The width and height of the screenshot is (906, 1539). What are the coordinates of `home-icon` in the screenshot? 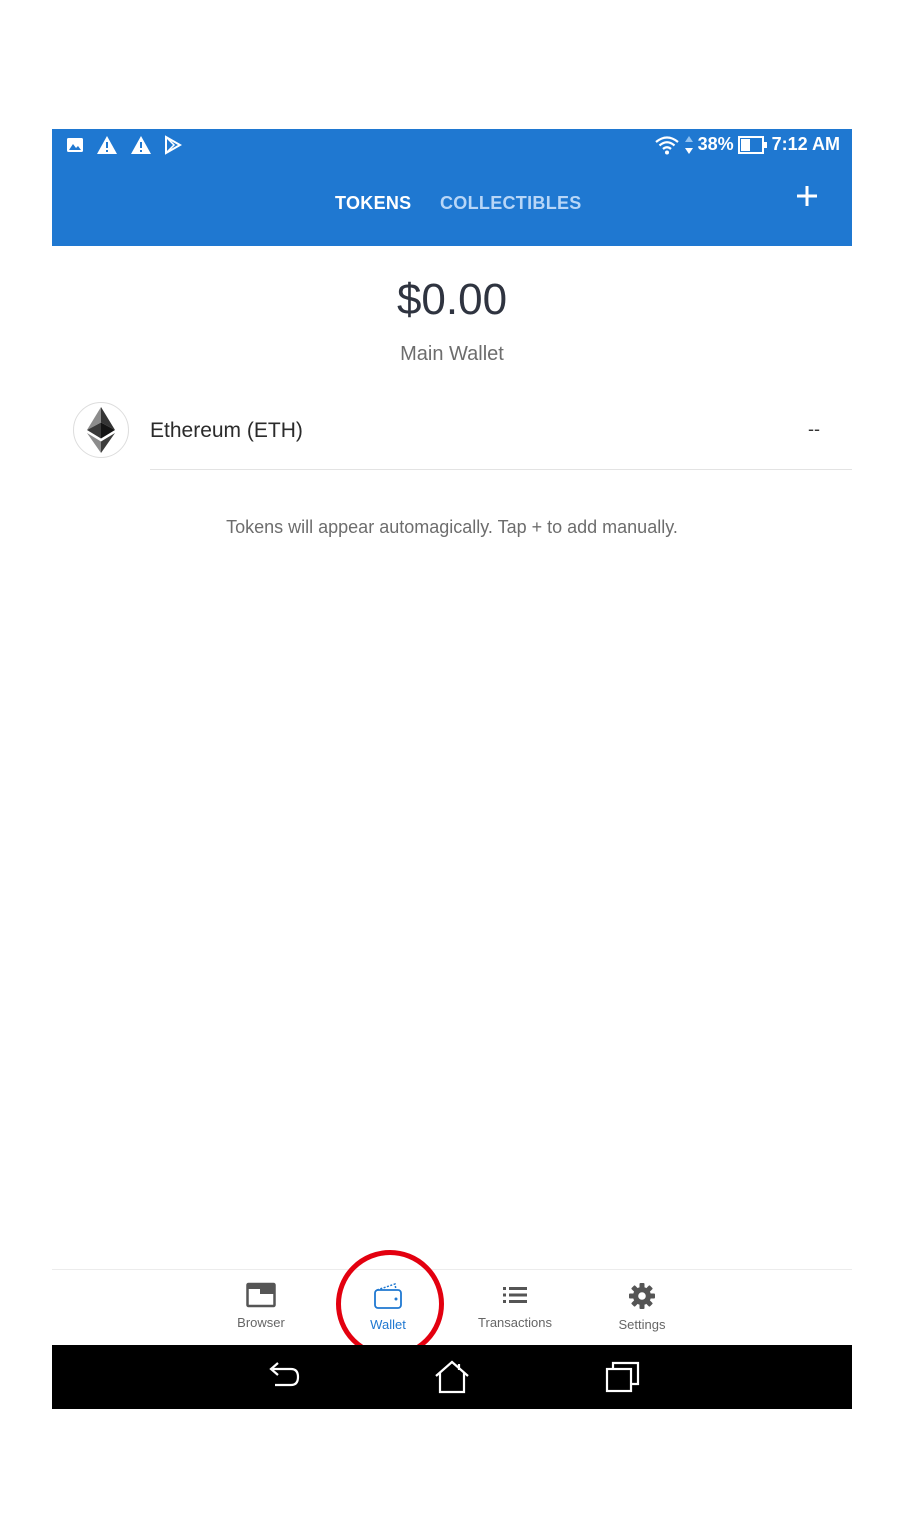 It's located at (452, 1377).